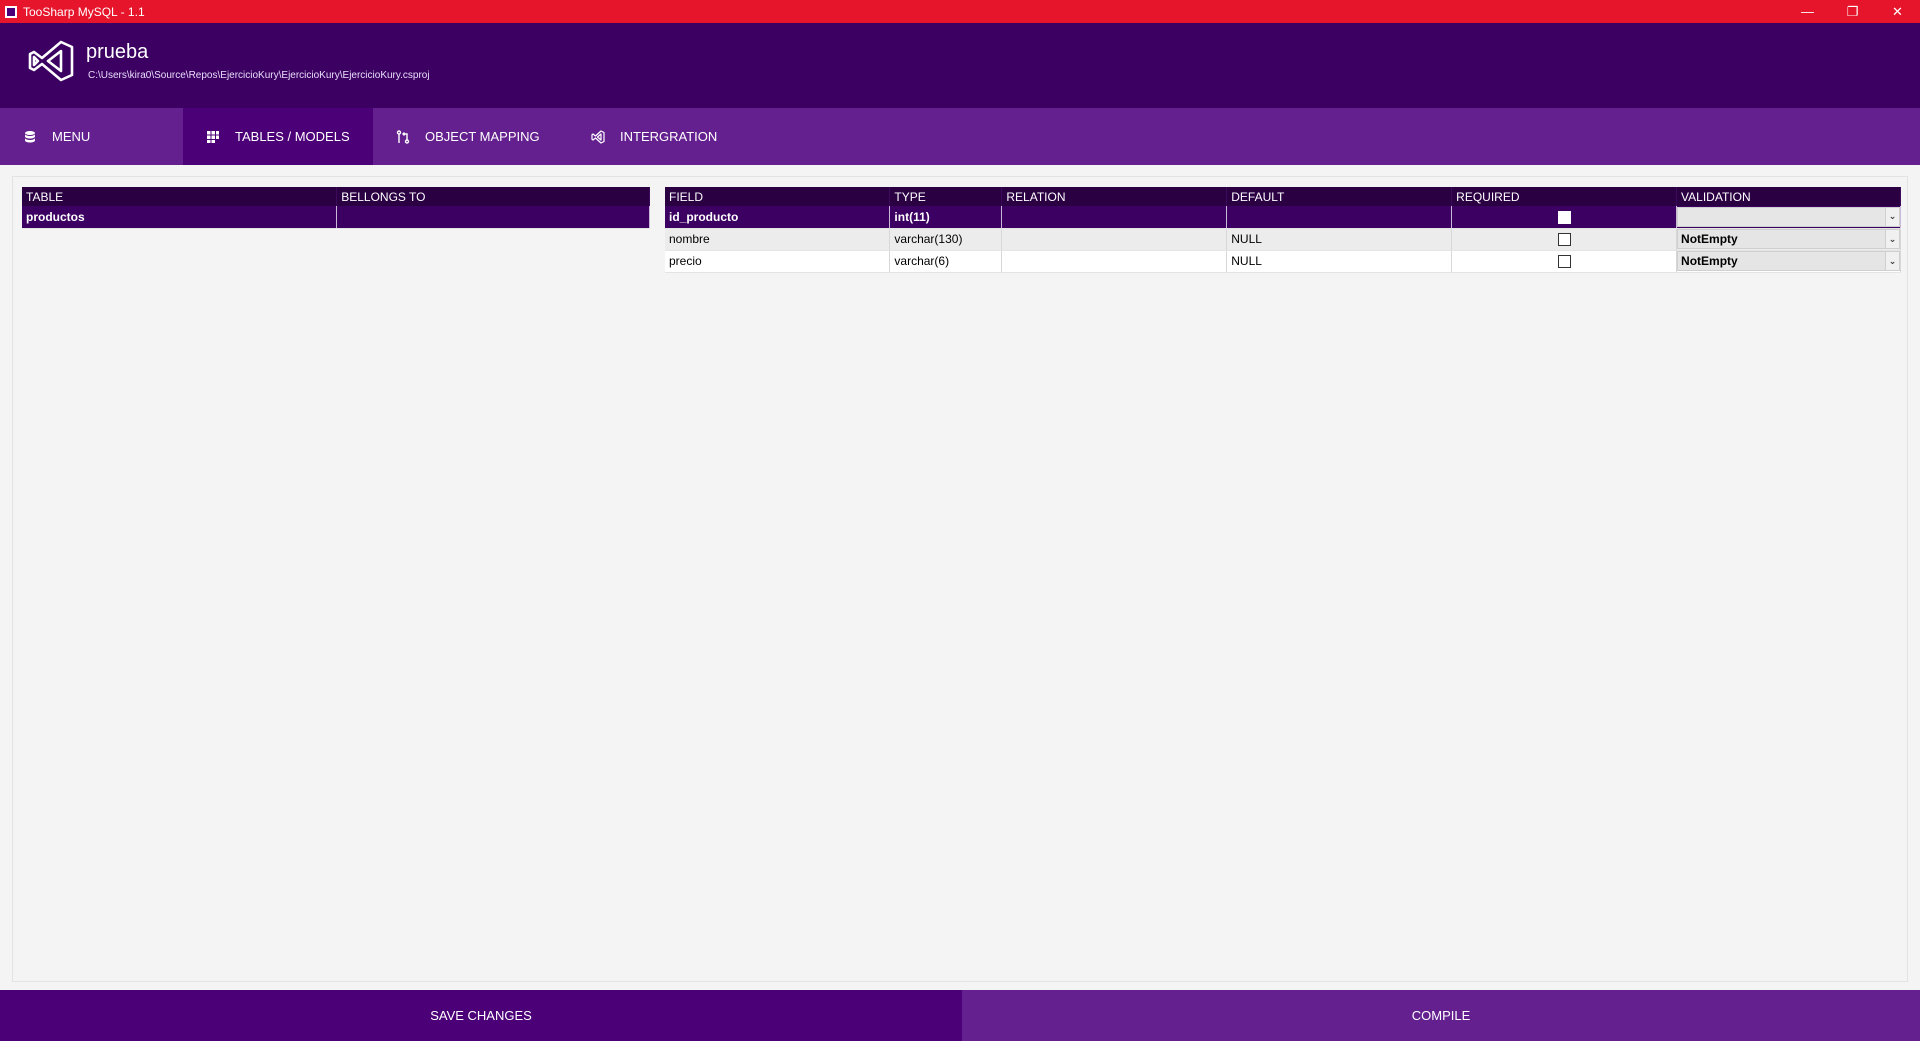 This screenshot has height=1041, width=1920. Describe the element at coordinates (946, 196) in the screenshot. I see `column-header-type: TYPE` at that location.